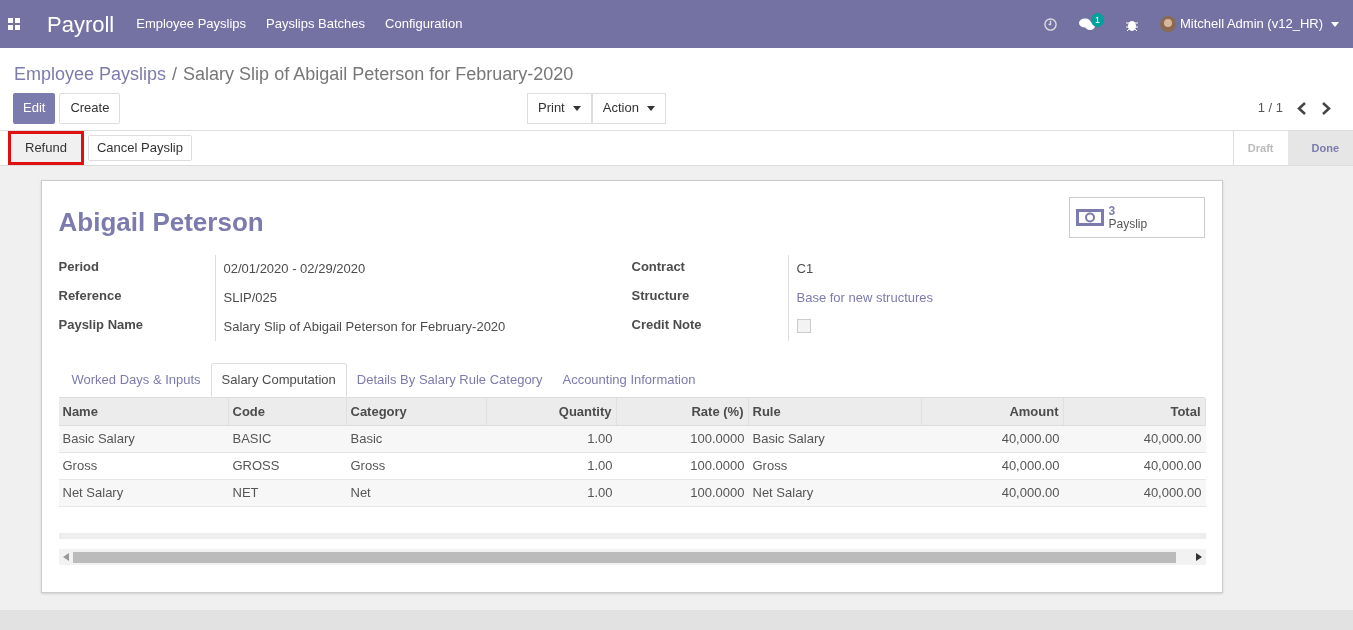  Describe the element at coordinates (90, 108) in the screenshot. I see `create-button: Create` at that location.